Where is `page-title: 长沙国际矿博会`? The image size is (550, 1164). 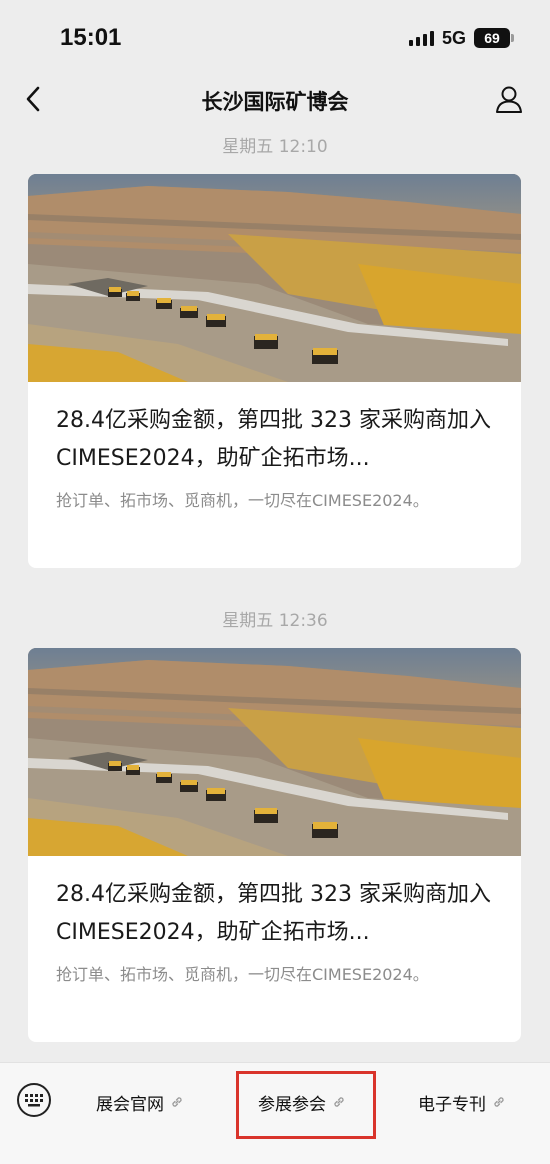
page-title: 长沙国际矿博会 is located at coordinates (275, 102).